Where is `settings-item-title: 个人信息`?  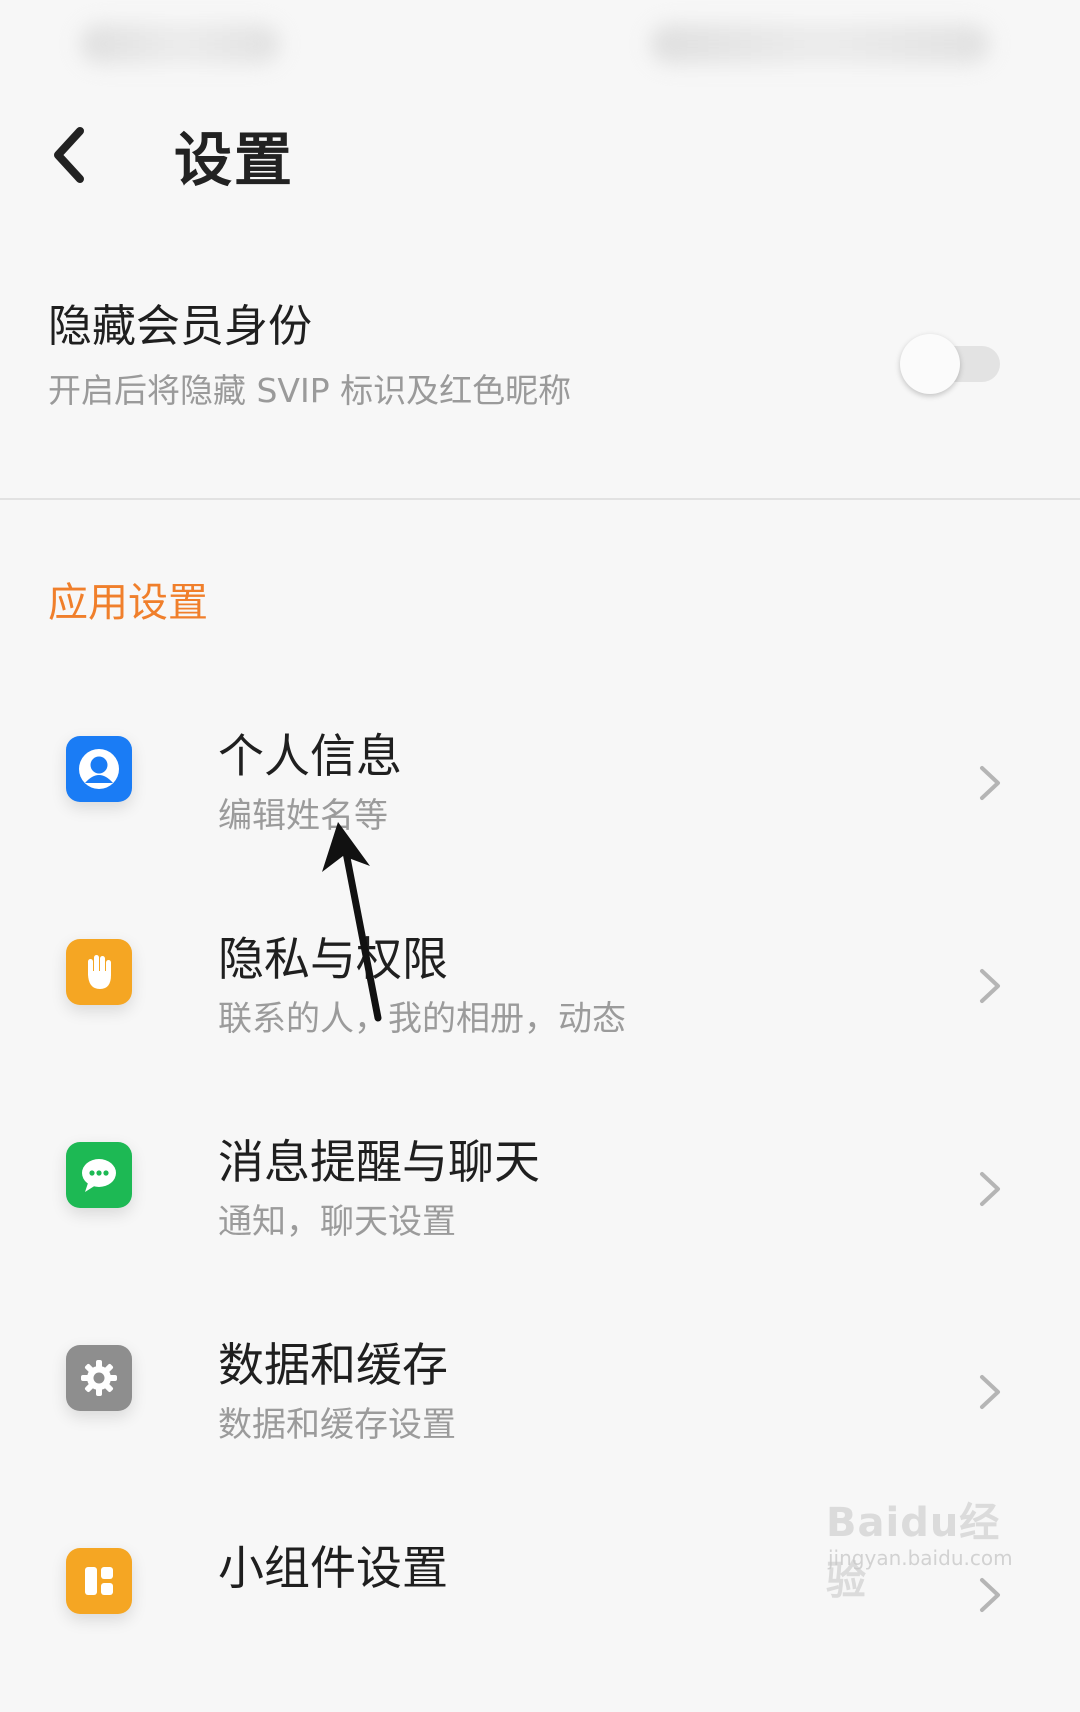
settings-item-title: 个人信息 is located at coordinates (310, 756).